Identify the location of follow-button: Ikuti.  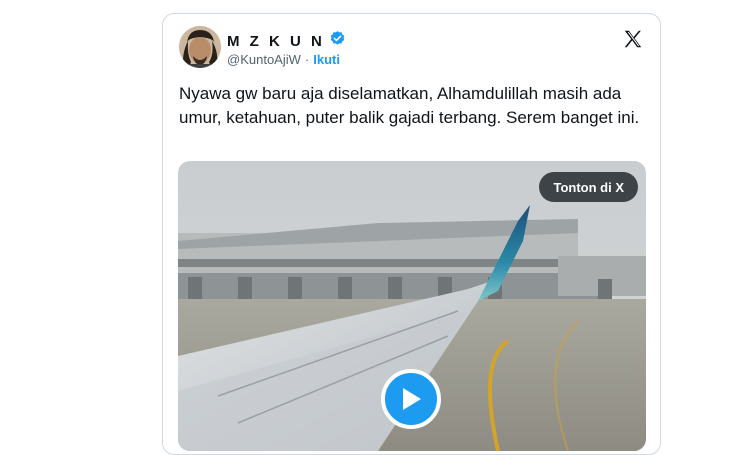
(326, 59).